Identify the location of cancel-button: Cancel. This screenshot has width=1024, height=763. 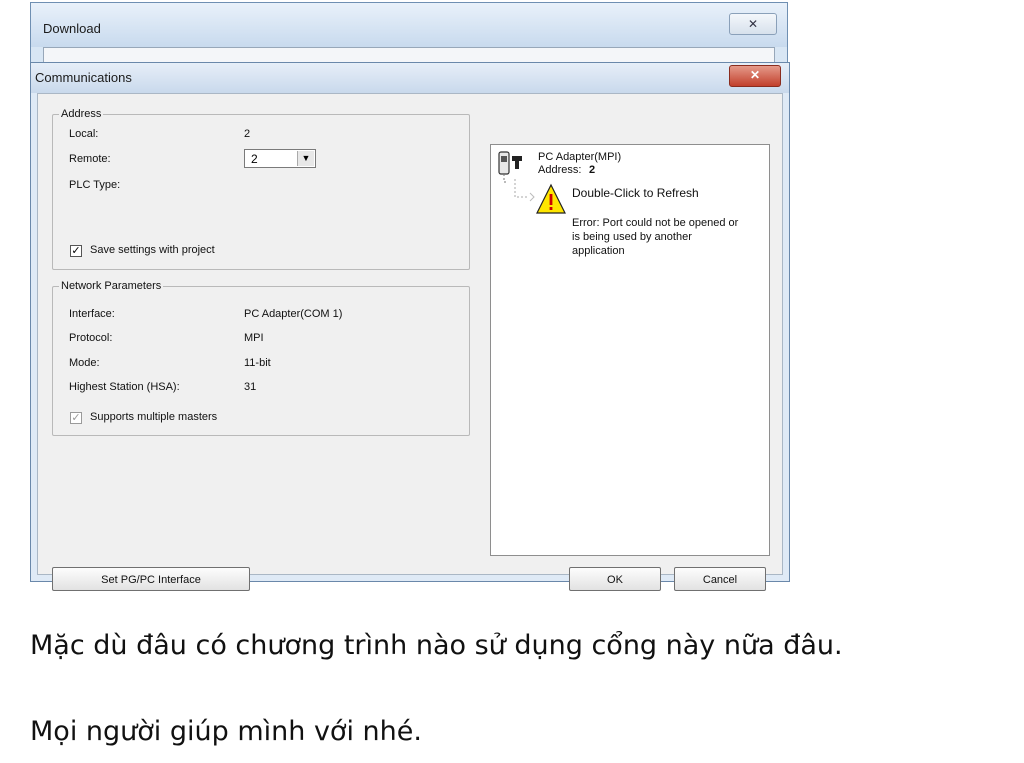
(720, 579).